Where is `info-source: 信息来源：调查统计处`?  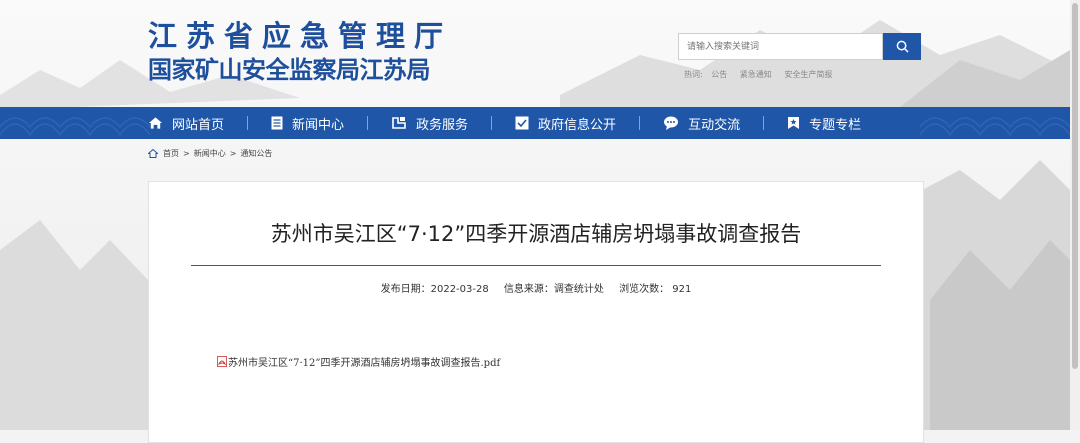 info-source: 信息来源：调查统计处 is located at coordinates (553, 289).